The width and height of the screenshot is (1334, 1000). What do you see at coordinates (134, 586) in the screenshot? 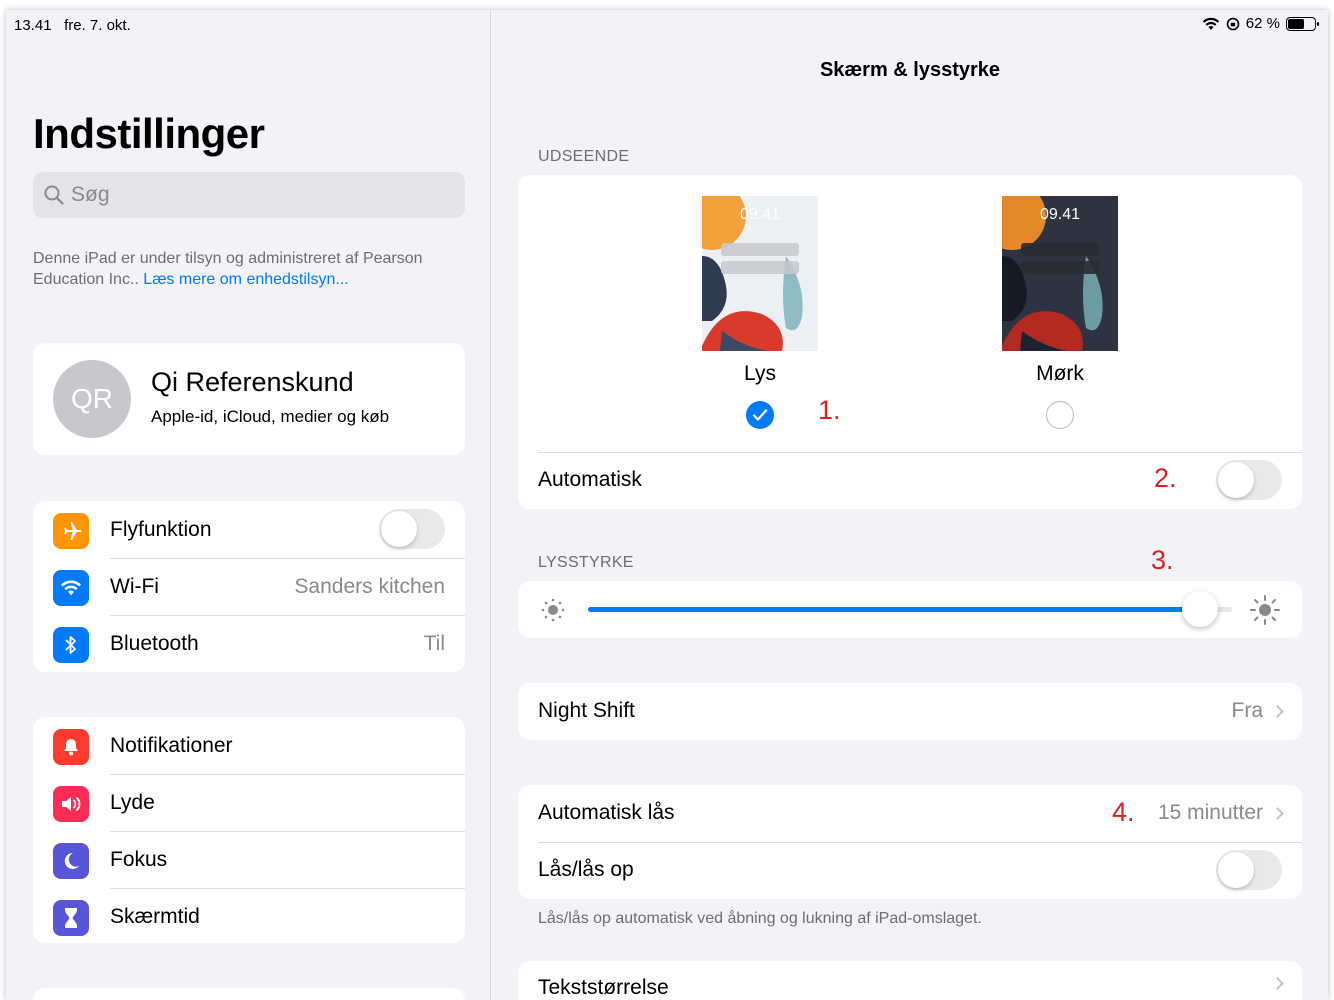
I see `sidebar-item-label: Wi-Fi` at bounding box center [134, 586].